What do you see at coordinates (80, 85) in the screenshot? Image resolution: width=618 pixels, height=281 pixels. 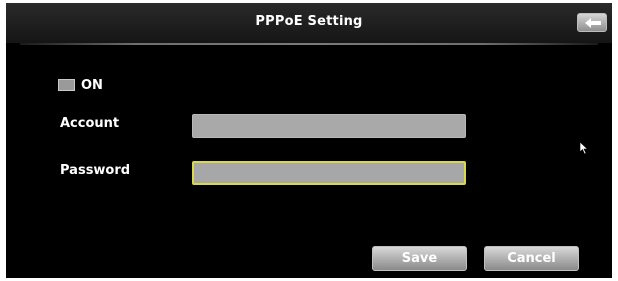 I see `on-toggle: ON` at bounding box center [80, 85].